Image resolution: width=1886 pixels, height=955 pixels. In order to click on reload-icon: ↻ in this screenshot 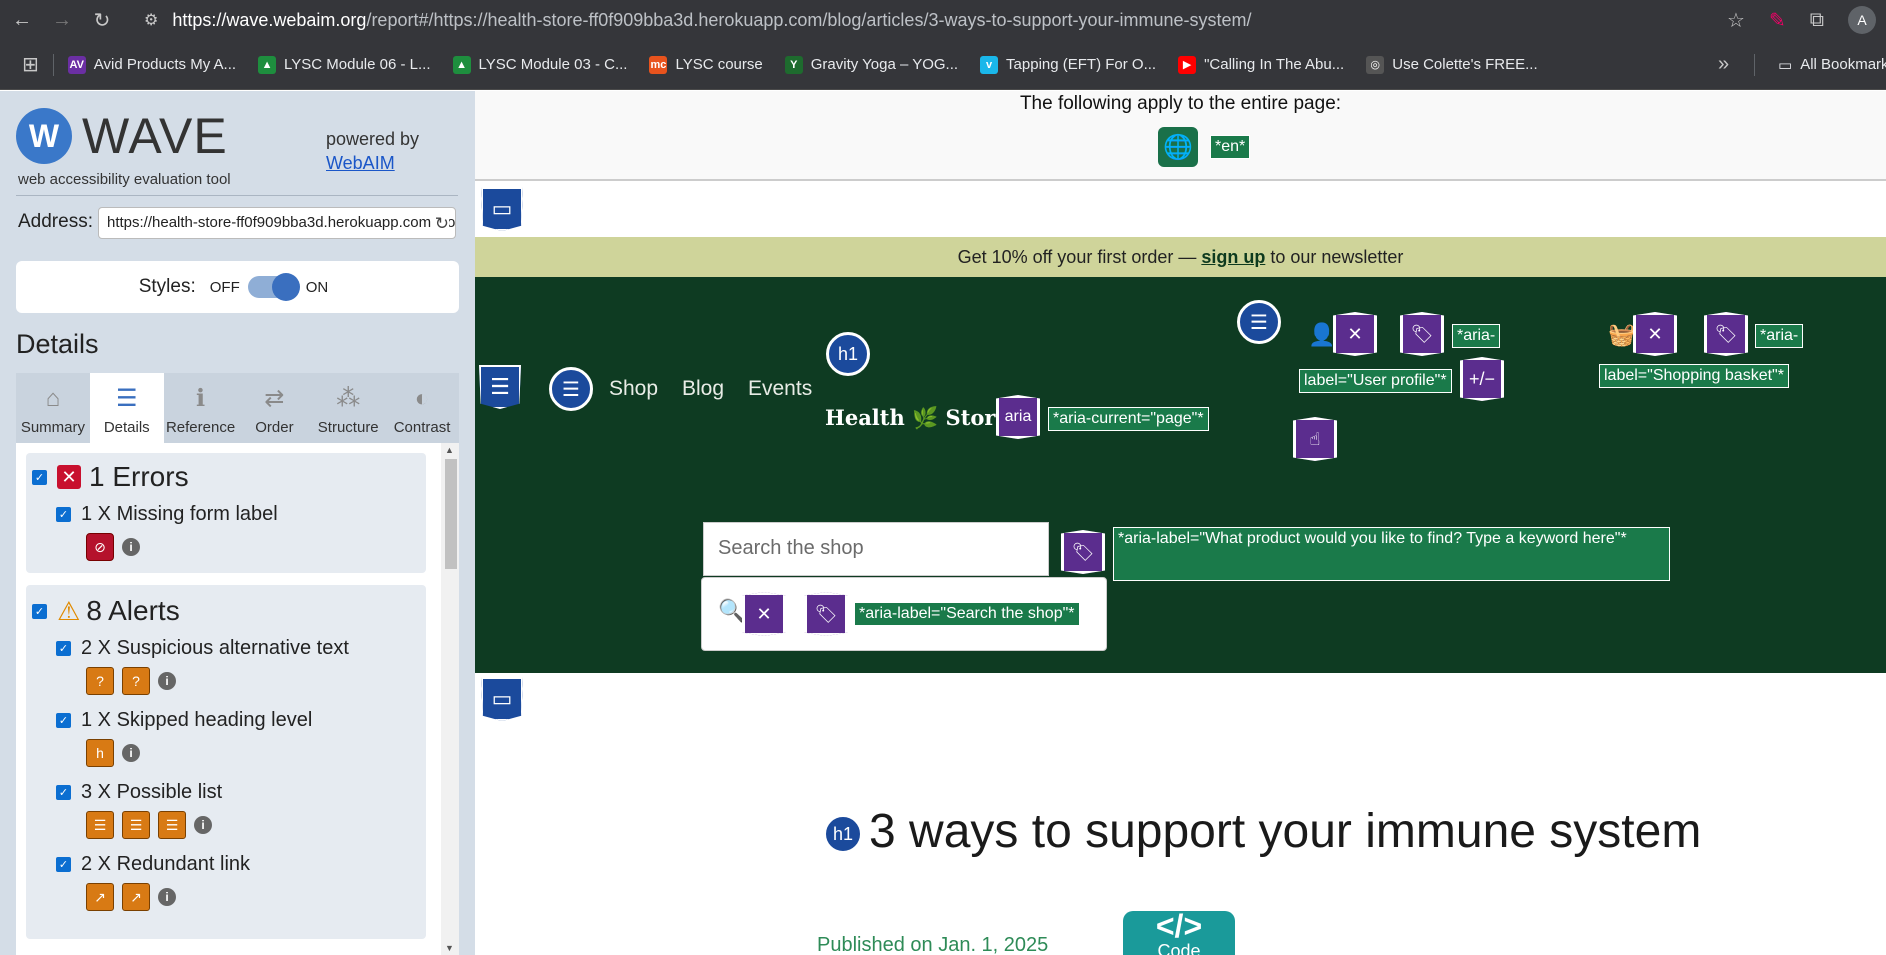, I will do `click(102, 20)`.